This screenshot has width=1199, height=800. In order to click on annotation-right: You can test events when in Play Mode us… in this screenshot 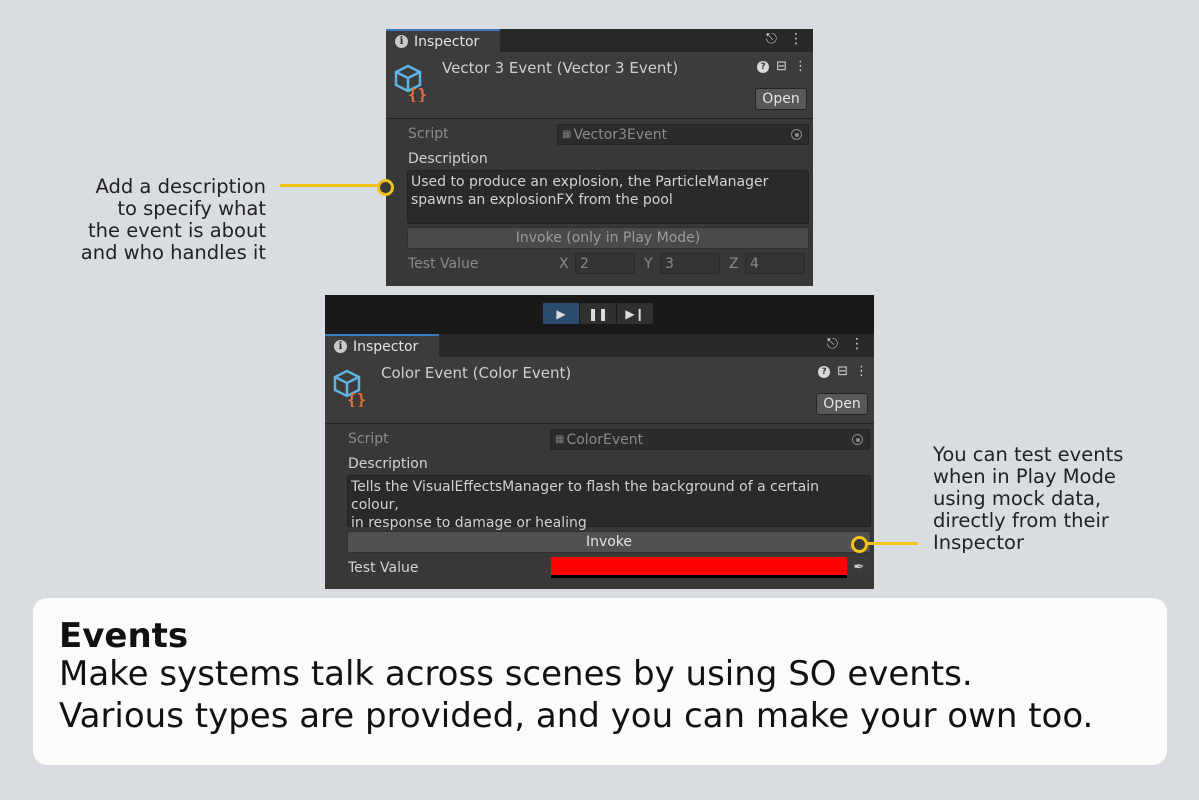, I will do `click(1028, 499)`.